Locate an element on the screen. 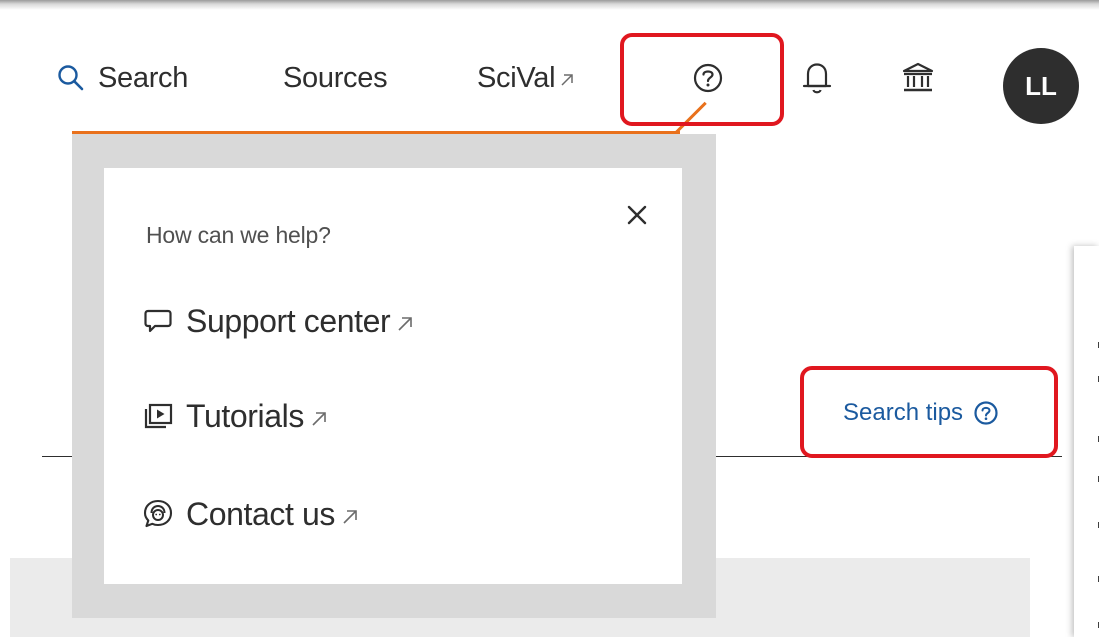  avatar-initials: LL is located at coordinates (1041, 85).